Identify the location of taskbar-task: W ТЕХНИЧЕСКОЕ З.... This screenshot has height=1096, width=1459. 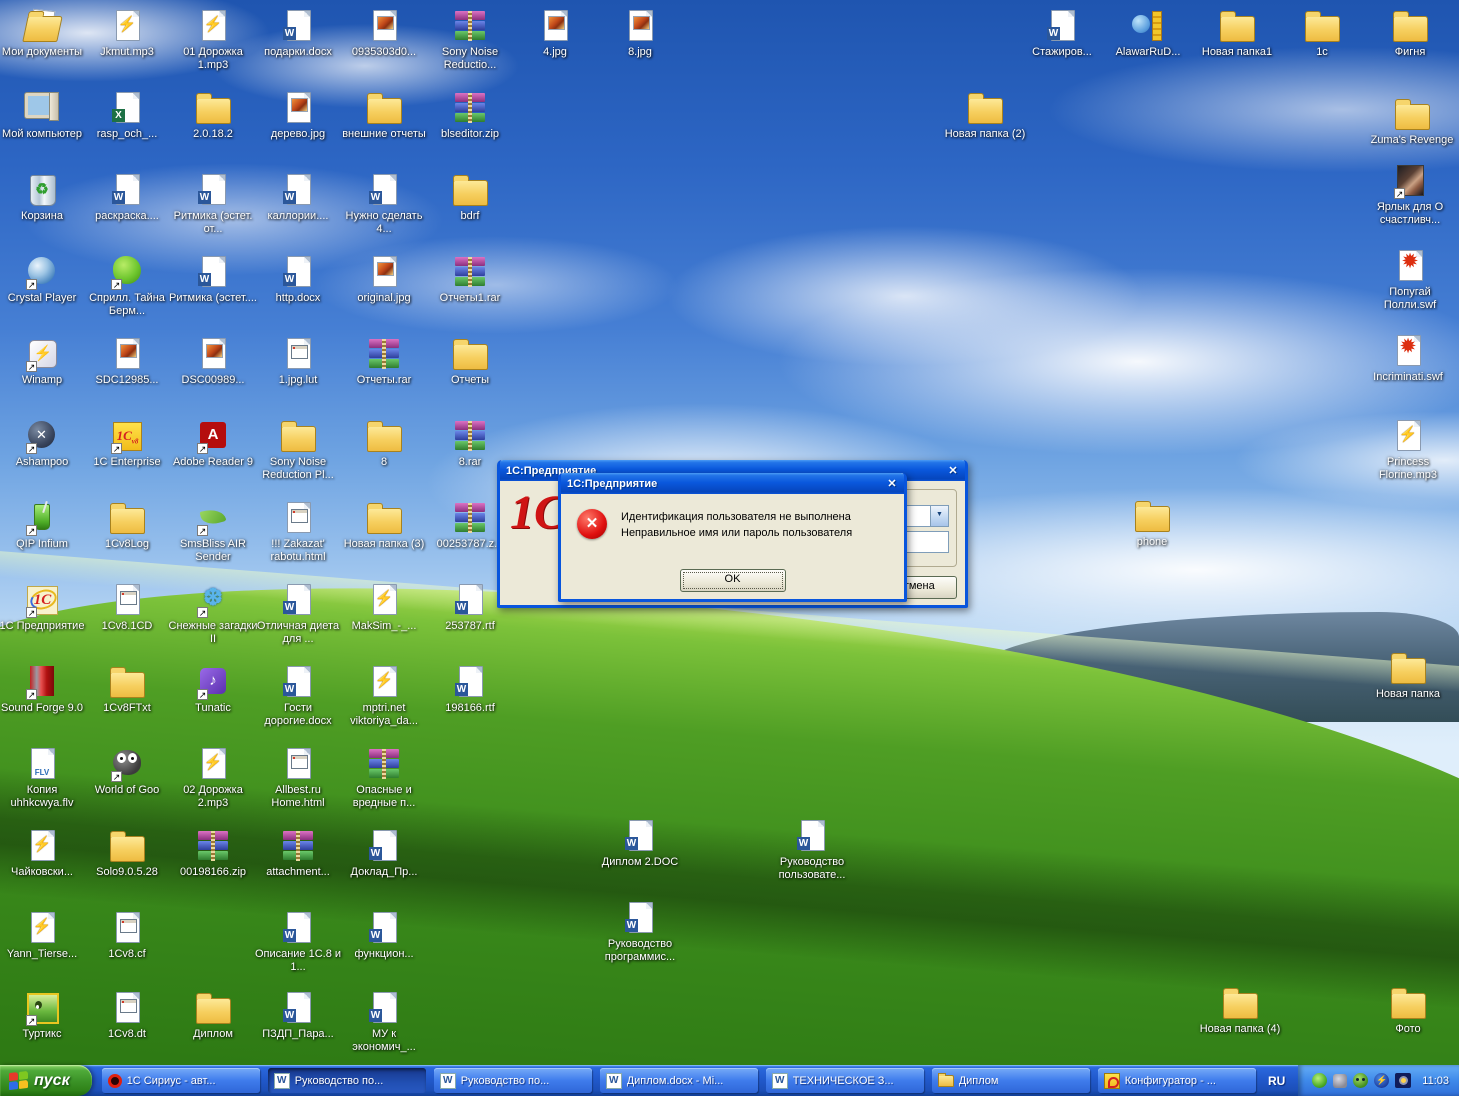
(844, 1080).